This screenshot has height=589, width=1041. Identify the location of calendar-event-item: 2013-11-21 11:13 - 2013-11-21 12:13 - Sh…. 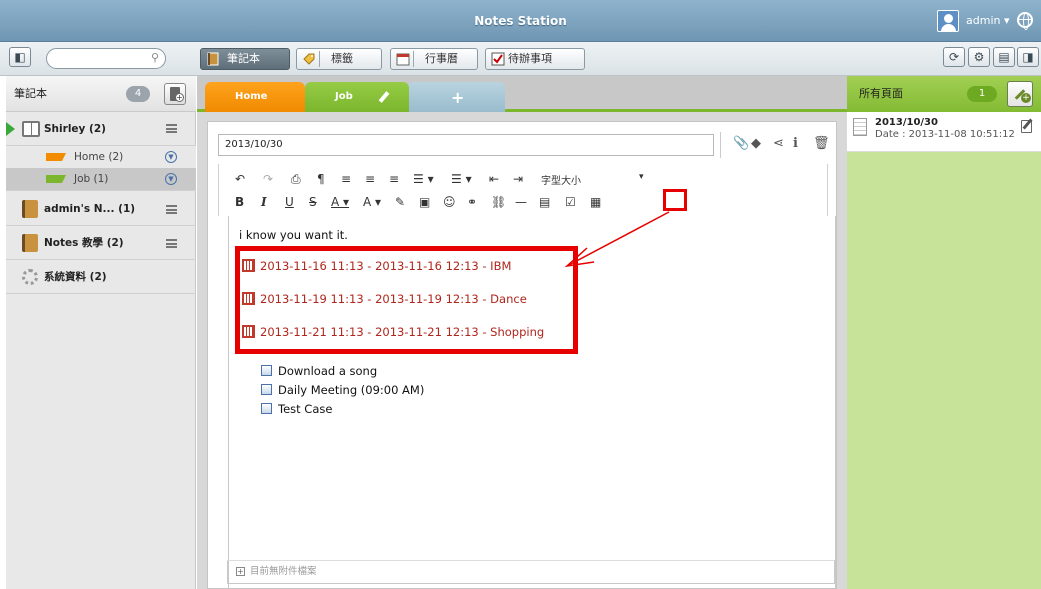
(393, 332).